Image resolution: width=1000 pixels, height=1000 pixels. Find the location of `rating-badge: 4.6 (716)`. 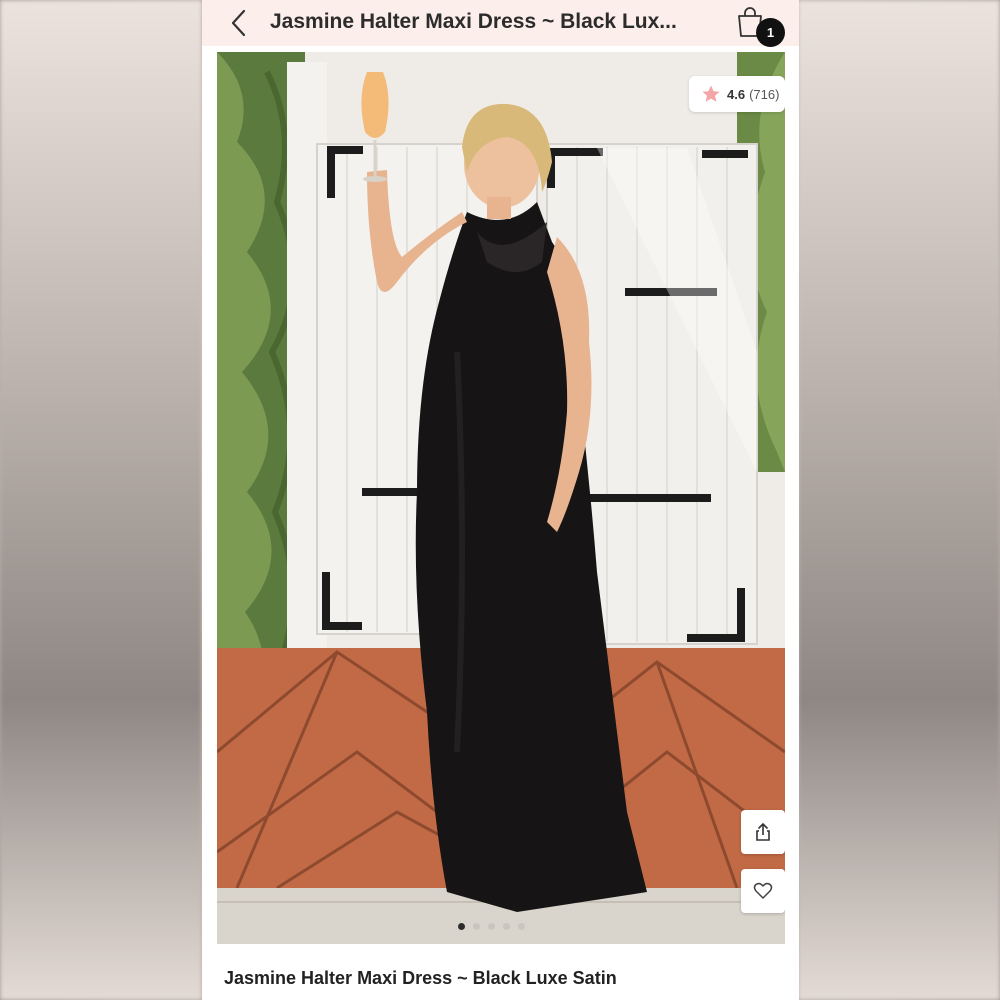

rating-badge: 4.6 (716) is located at coordinates (737, 94).